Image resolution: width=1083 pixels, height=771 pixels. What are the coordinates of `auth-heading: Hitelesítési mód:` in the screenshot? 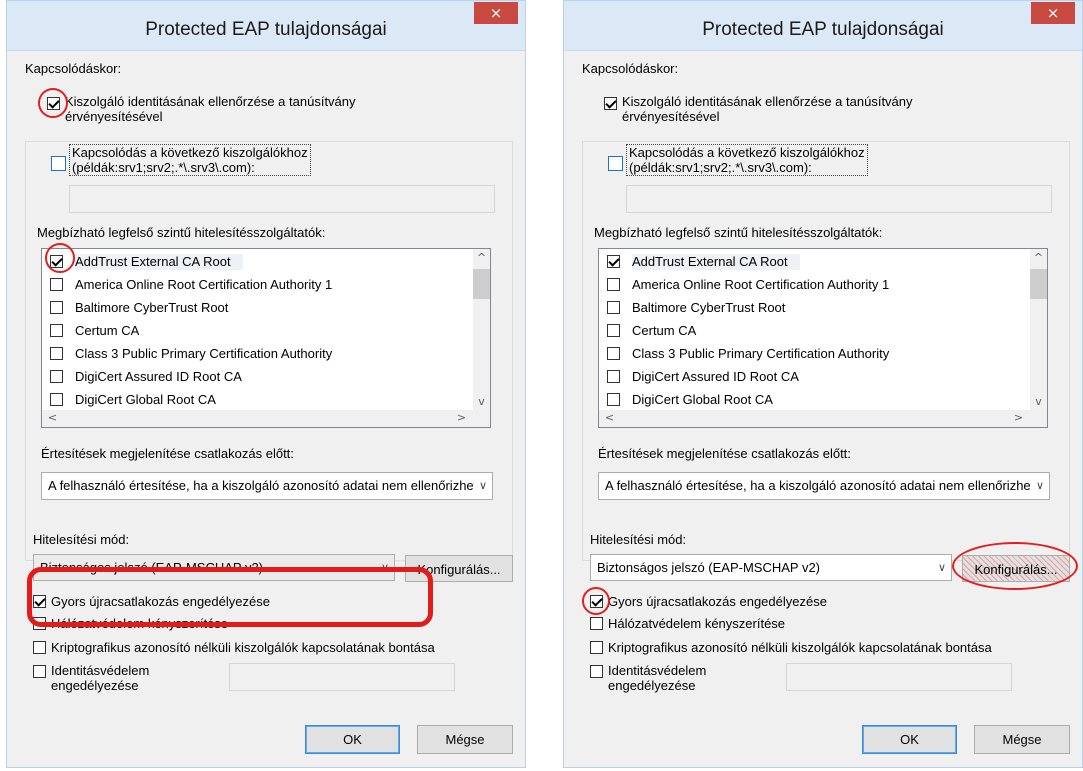 It's located at (638, 539).